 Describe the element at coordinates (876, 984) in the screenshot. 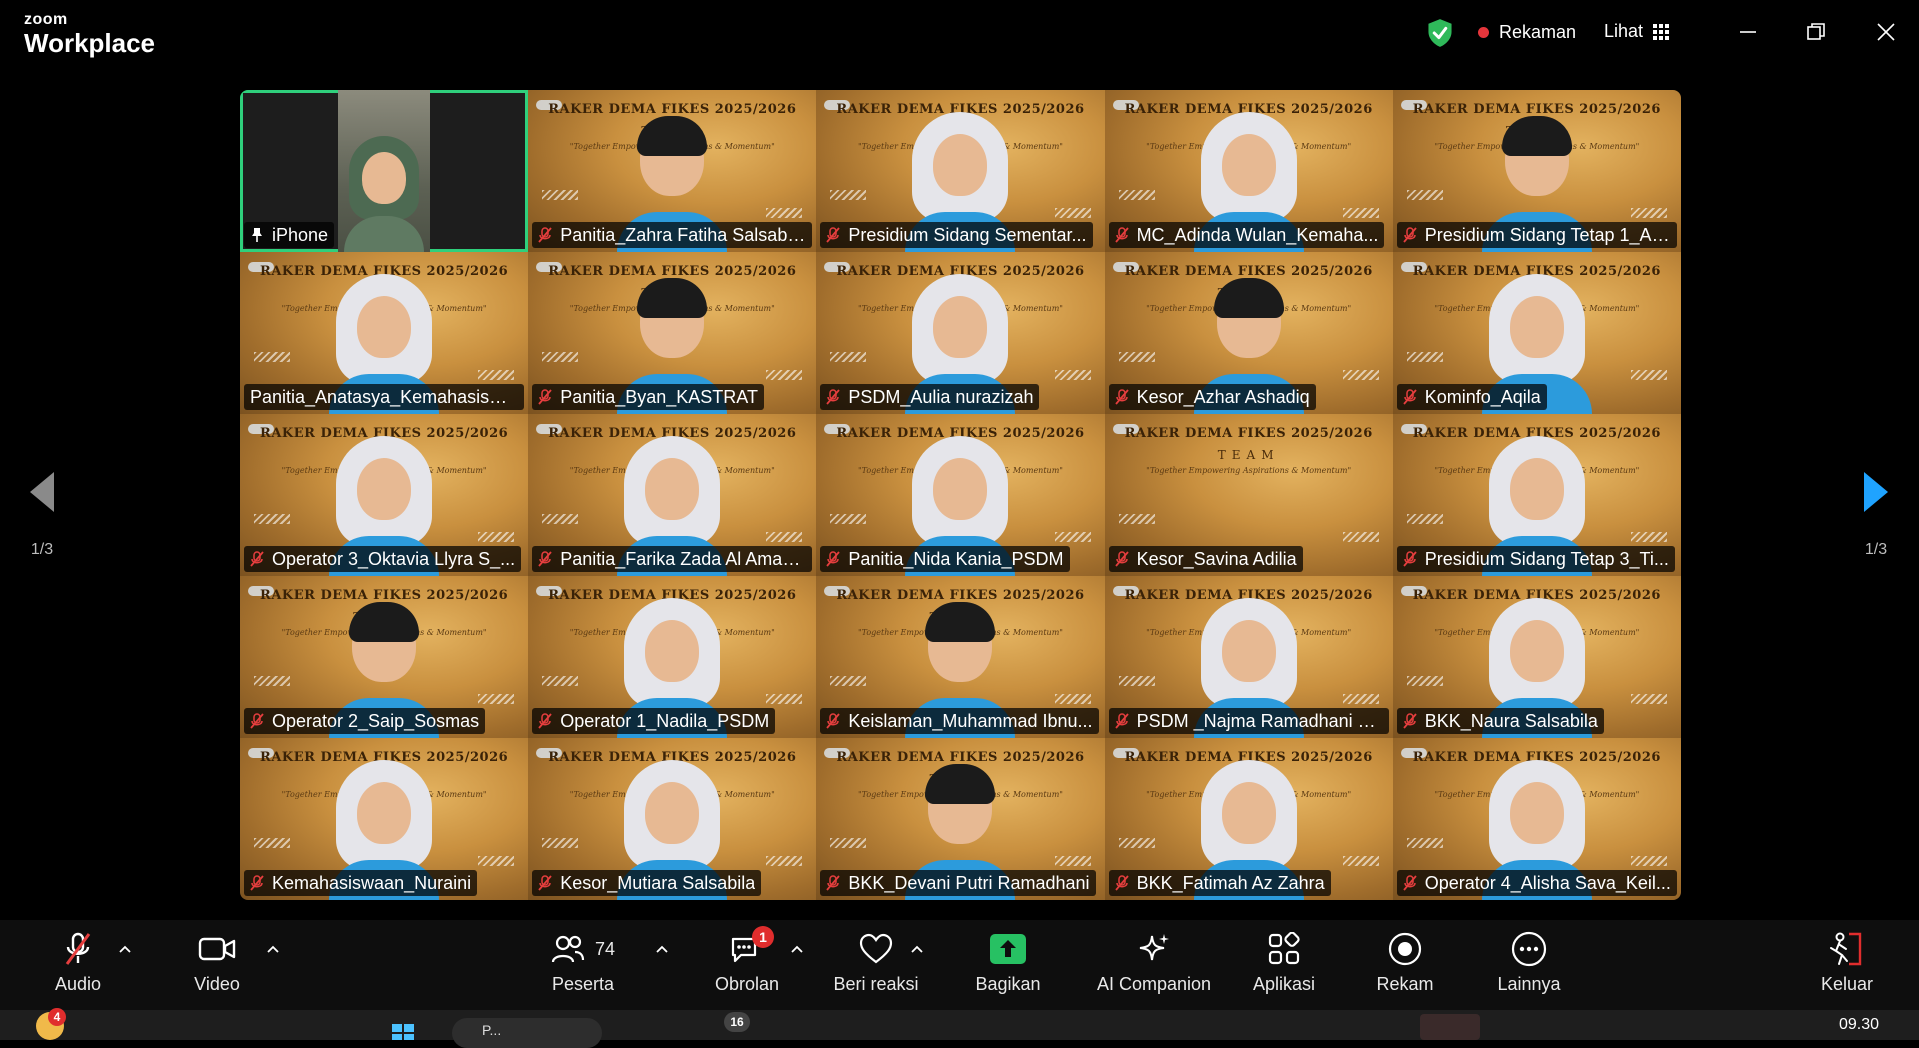

I see `reactions-label: Beri reaksi` at that location.